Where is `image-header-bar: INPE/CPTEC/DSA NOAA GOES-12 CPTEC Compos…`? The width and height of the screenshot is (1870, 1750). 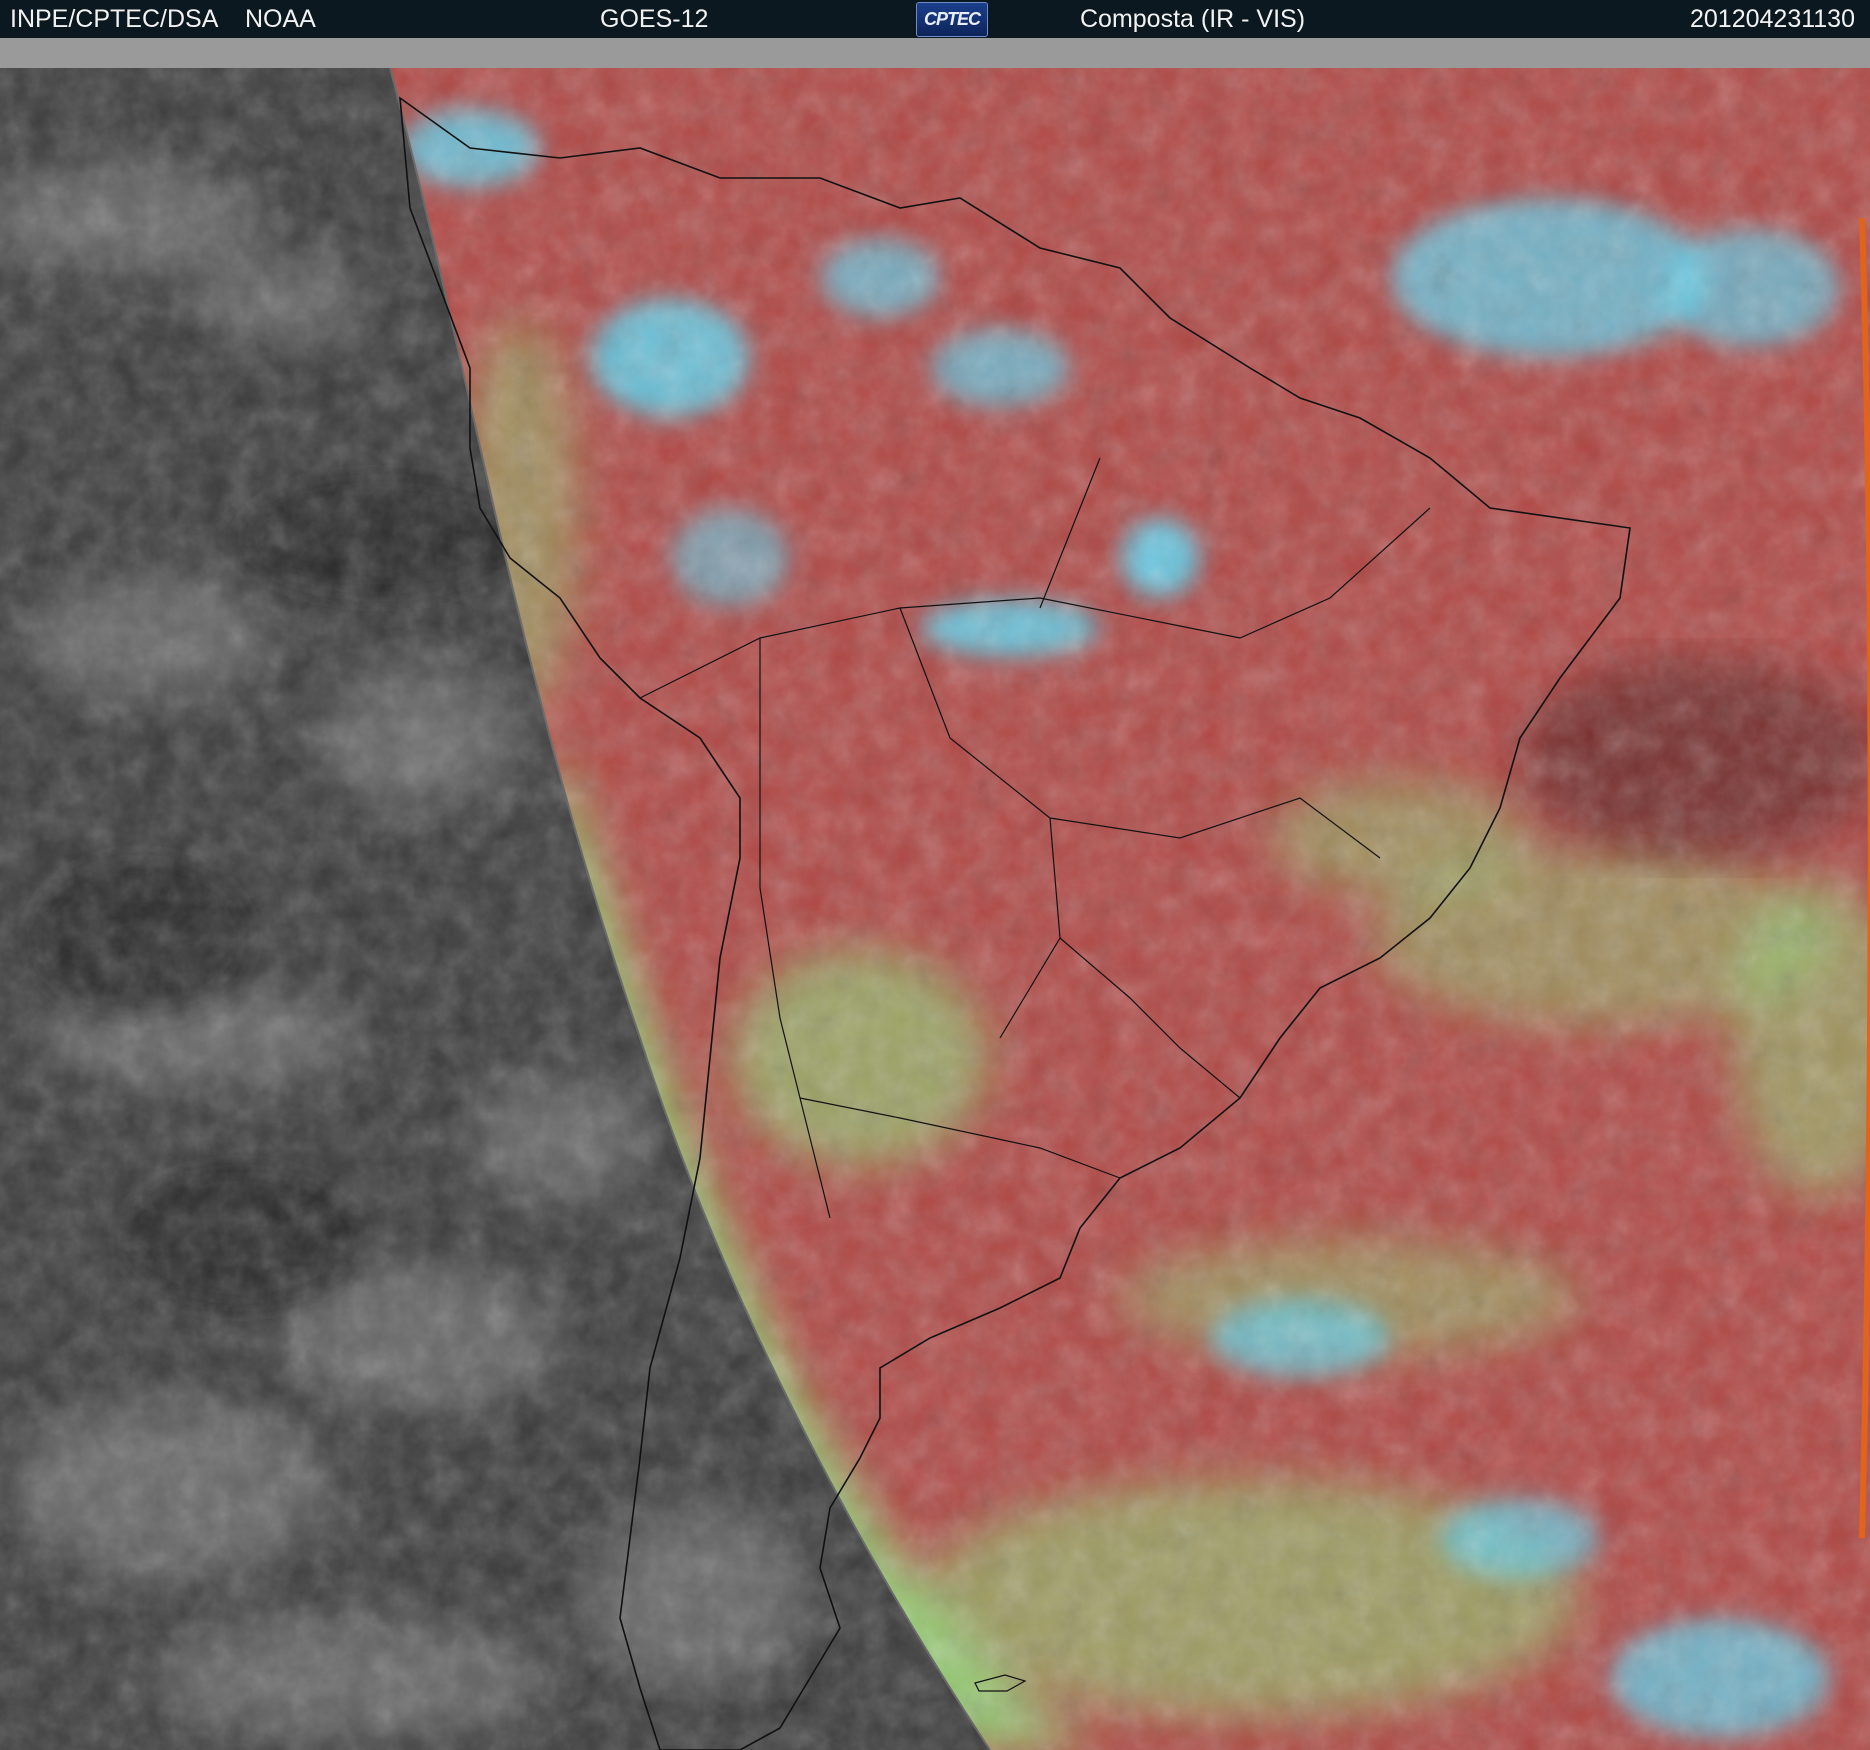
image-header-bar: INPE/CPTEC/DSA NOAA GOES-12 CPTEC Compos… is located at coordinates (935, 19).